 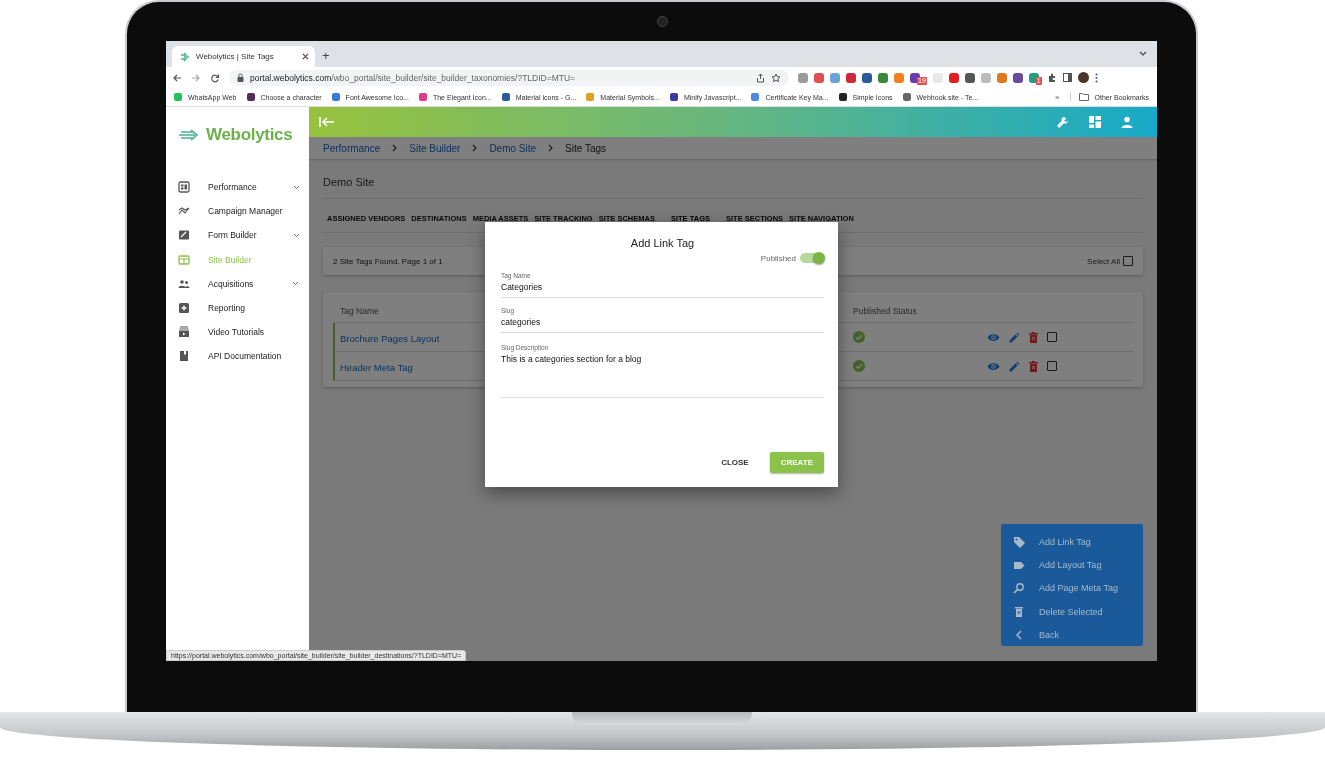 What do you see at coordinates (760, 77) in the screenshot?
I see `share-icon` at bounding box center [760, 77].